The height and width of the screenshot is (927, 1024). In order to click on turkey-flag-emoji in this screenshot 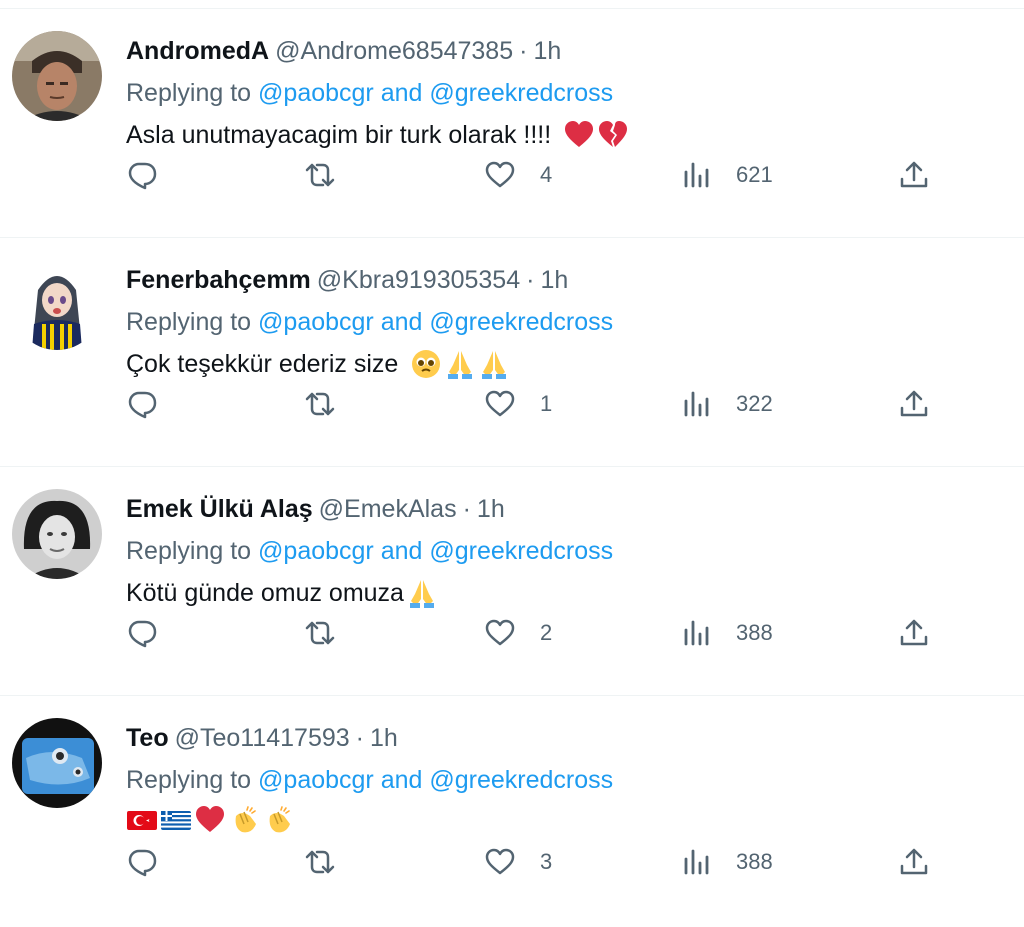, I will do `click(142, 820)`.